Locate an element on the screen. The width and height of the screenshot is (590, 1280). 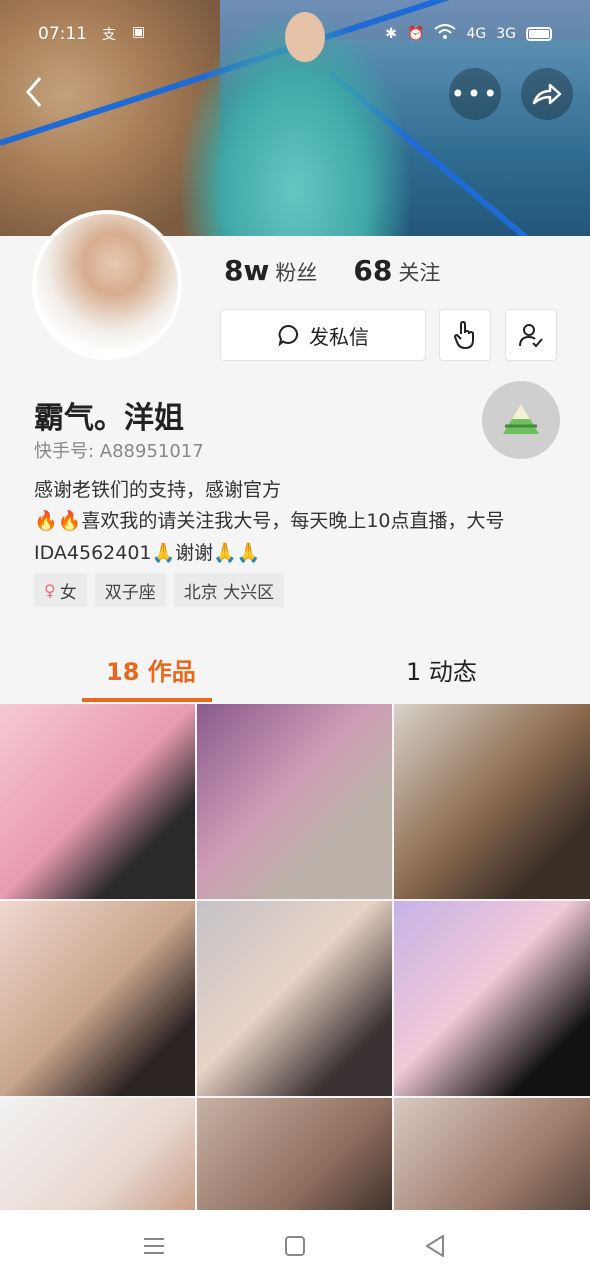
following-stat: 68 关注 is located at coordinates (396, 270).